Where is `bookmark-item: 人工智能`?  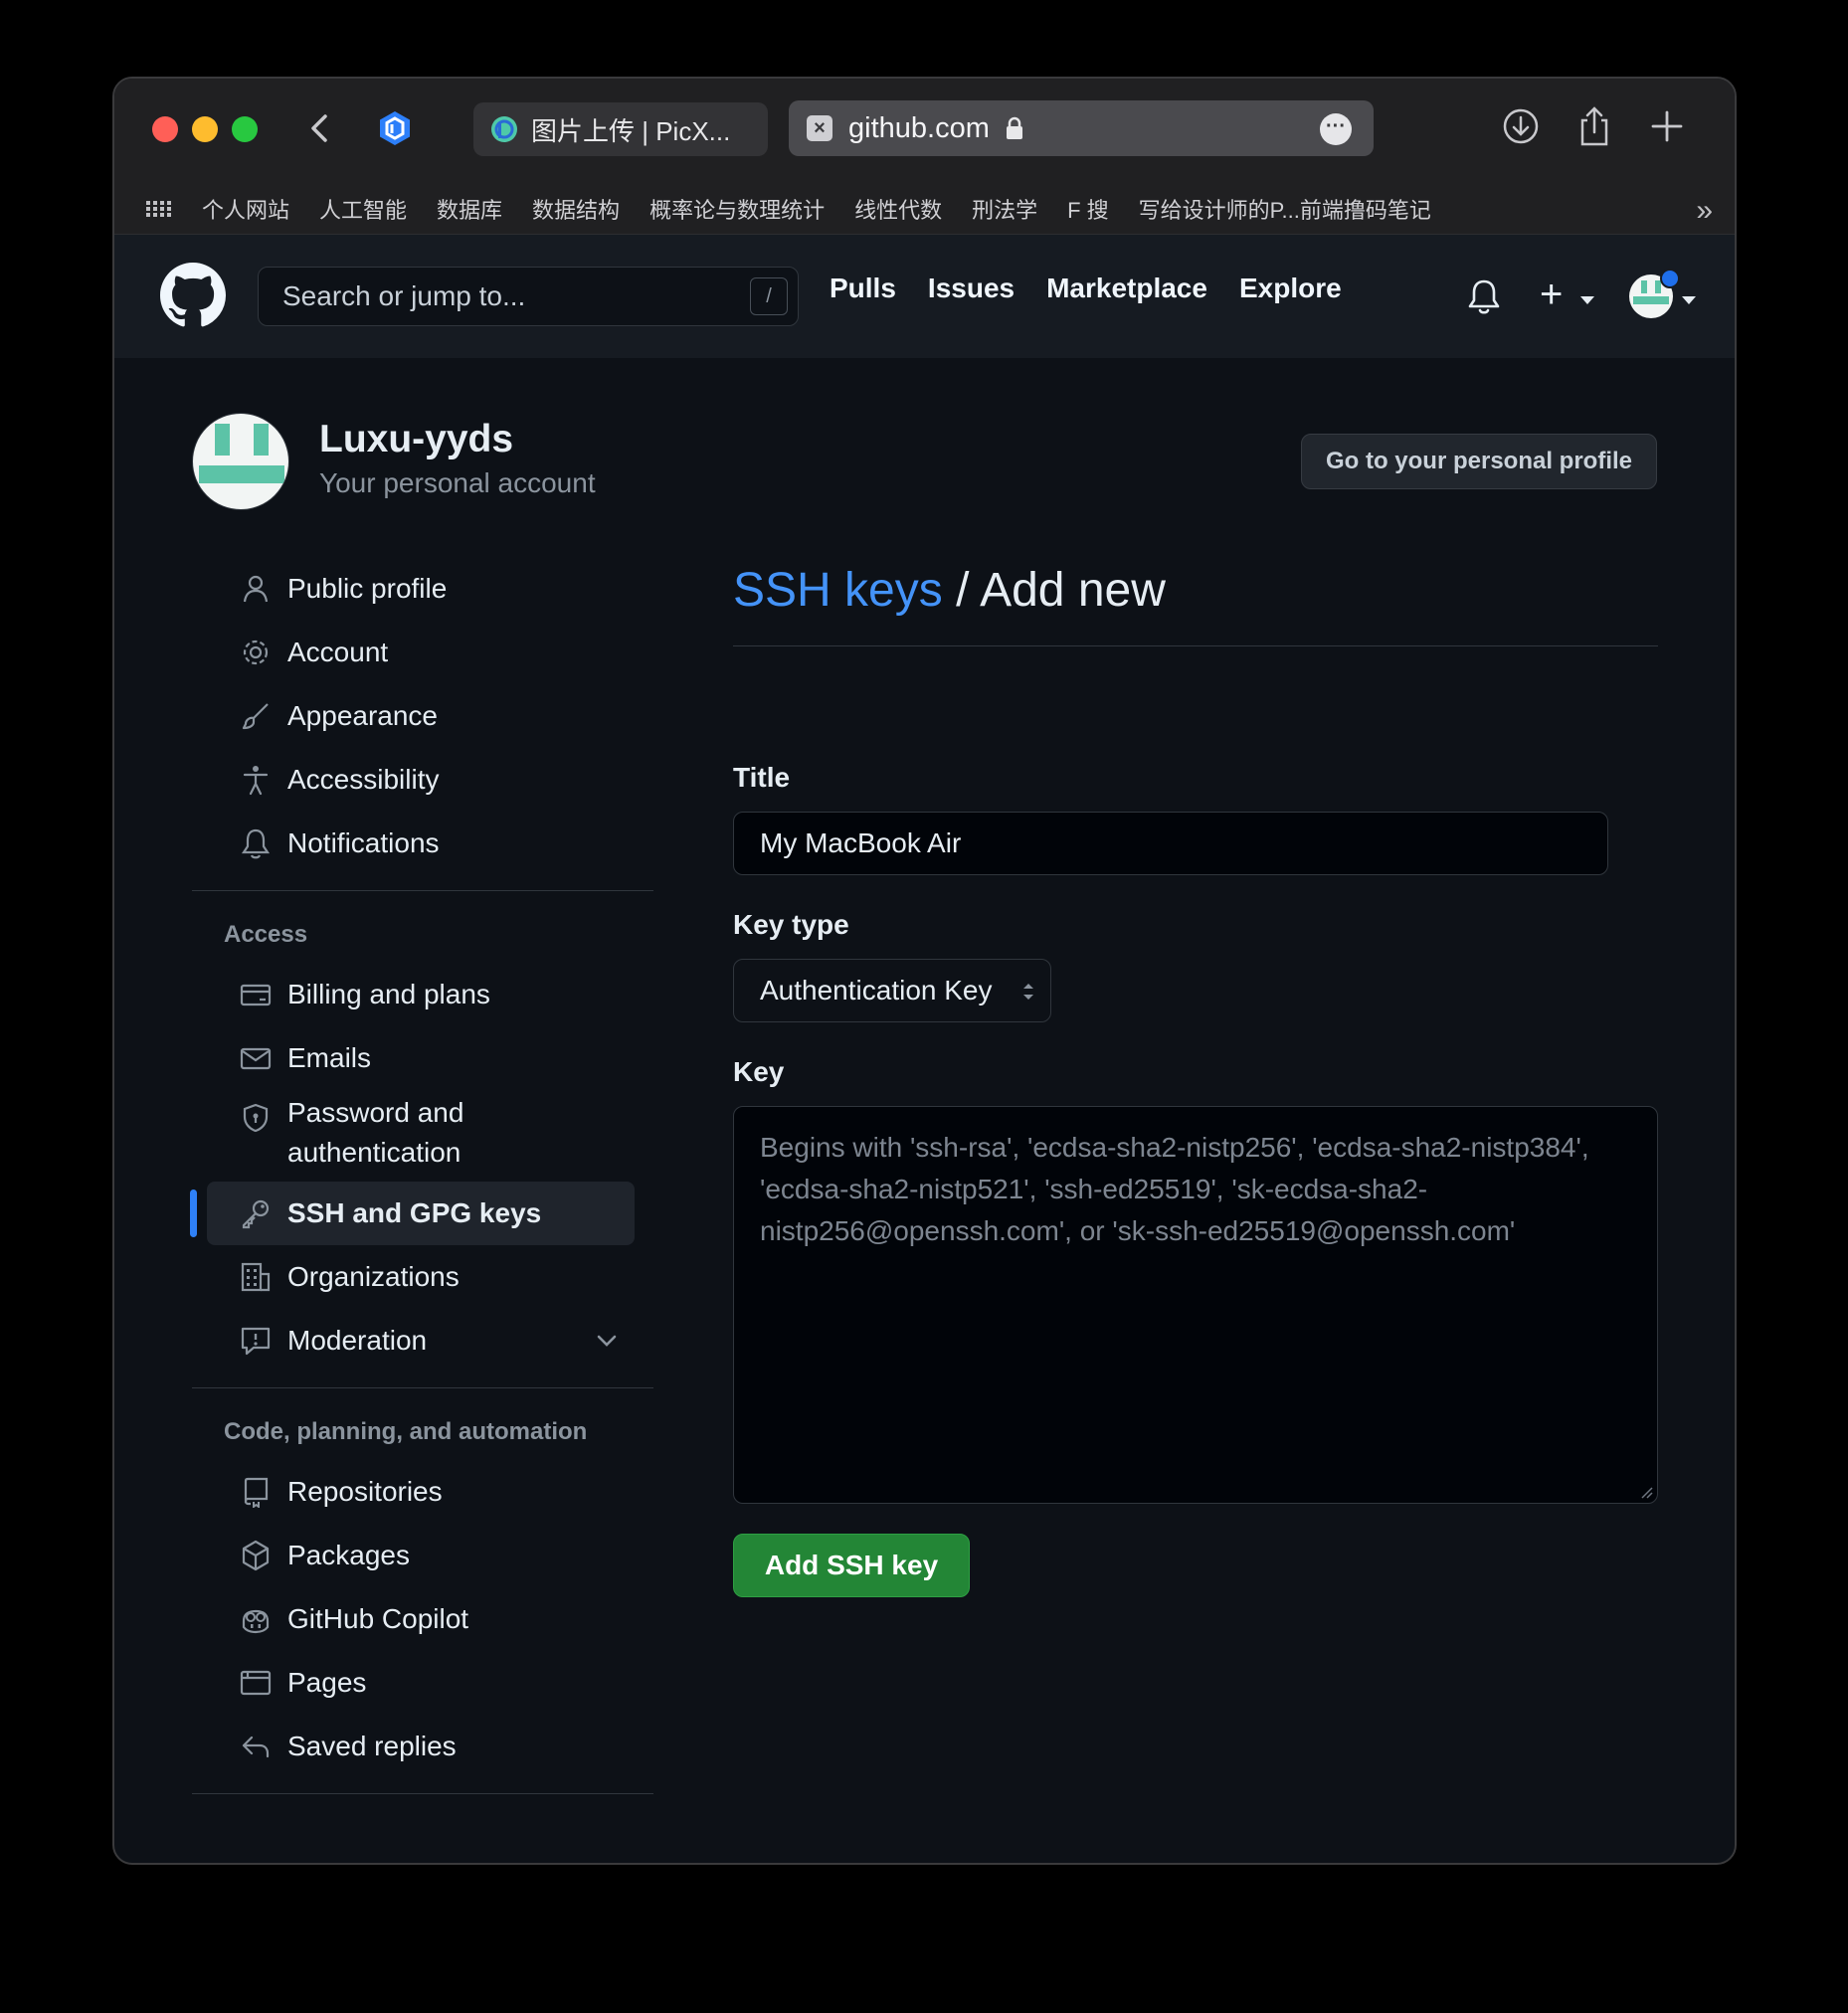
bookmark-item: 人工智能 is located at coordinates (363, 209).